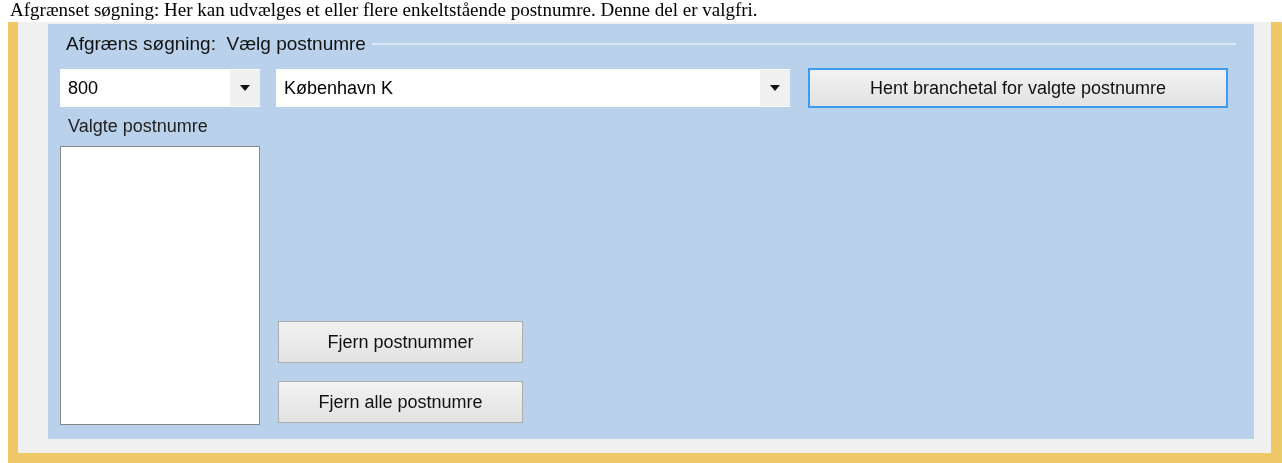 Image resolution: width=1282 pixels, height=463 pixels. Describe the element at coordinates (216, 44) in the screenshot. I see `group-title: Afgræns søgning: Vælg postnumre` at that location.